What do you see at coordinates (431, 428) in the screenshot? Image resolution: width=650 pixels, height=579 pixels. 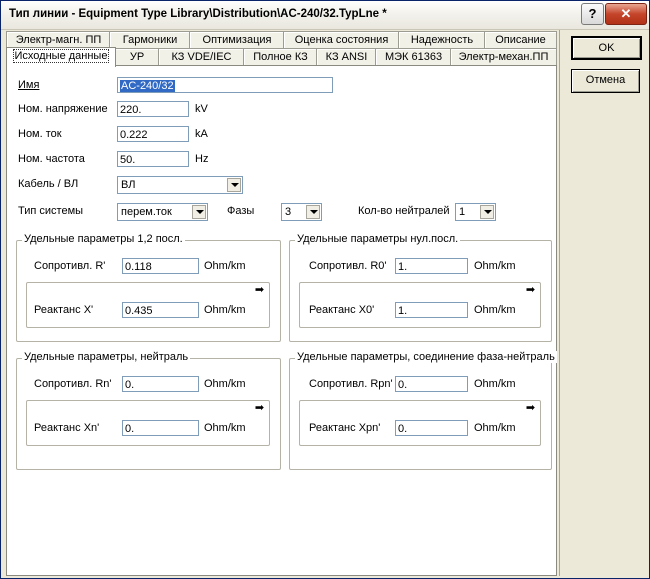 I see `x-phase-neutral-input: 0.` at bounding box center [431, 428].